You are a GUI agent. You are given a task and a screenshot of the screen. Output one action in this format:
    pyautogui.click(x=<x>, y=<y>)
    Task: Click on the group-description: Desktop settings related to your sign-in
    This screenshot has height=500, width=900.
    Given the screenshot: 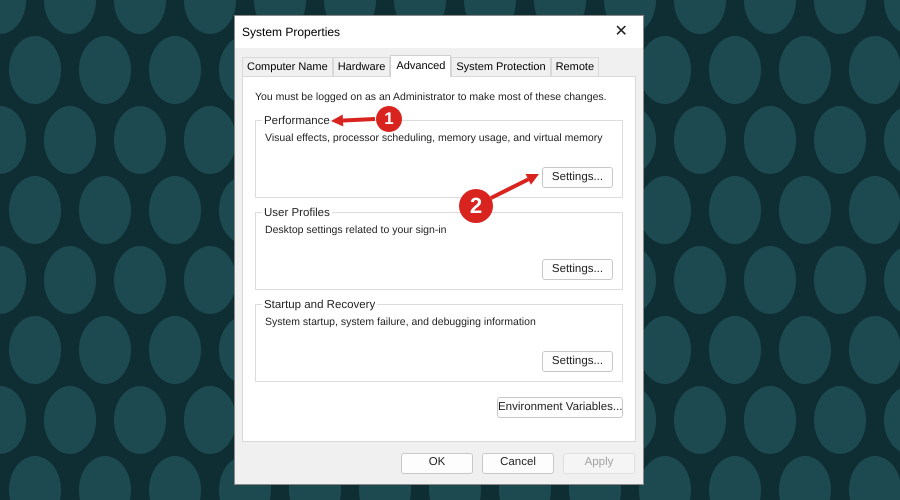 What is the action you would take?
    pyautogui.click(x=356, y=230)
    